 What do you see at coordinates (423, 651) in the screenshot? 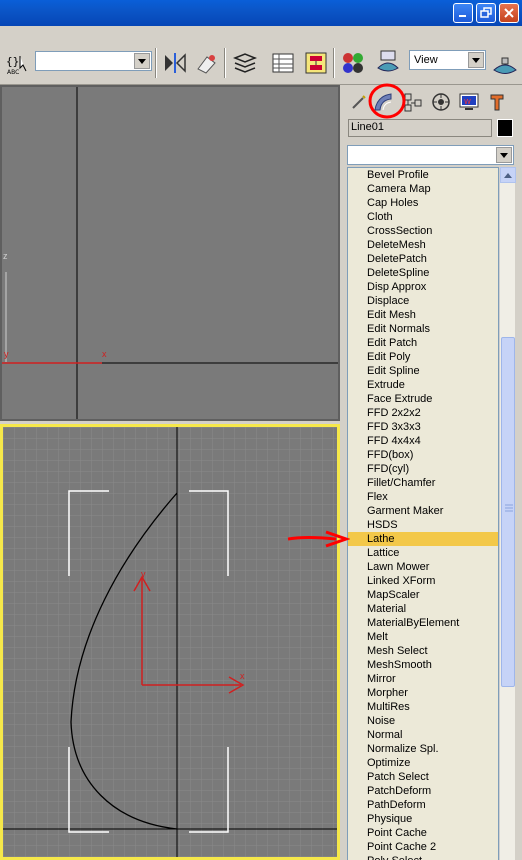
I see `modifier-item: Mesh Select` at bounding box center [423, 651].